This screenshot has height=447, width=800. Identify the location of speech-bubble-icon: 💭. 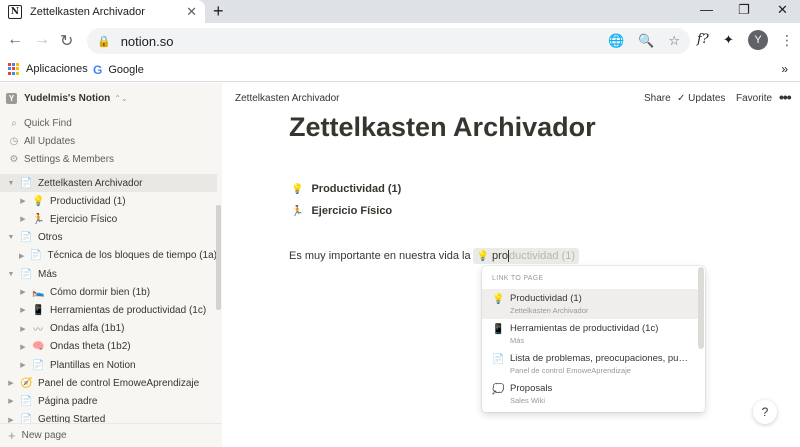
(498, 389).